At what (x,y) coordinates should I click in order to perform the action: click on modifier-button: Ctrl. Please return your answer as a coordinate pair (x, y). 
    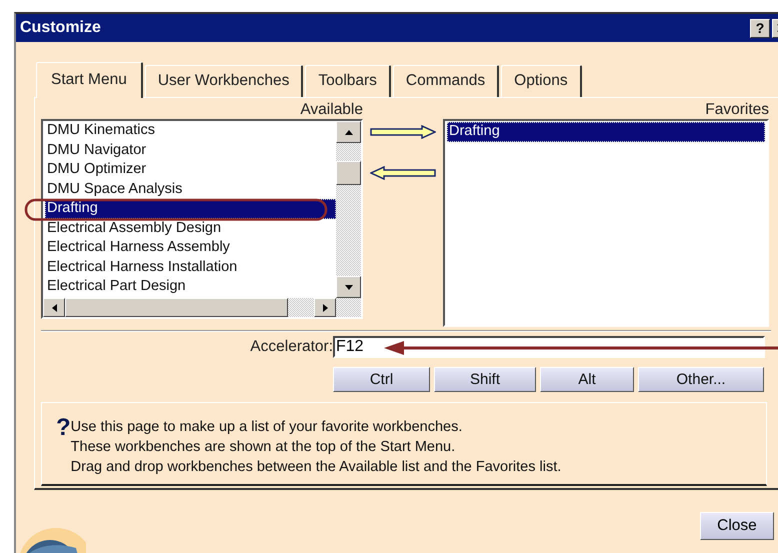
    Looking at the image, I should click on (381, 379).